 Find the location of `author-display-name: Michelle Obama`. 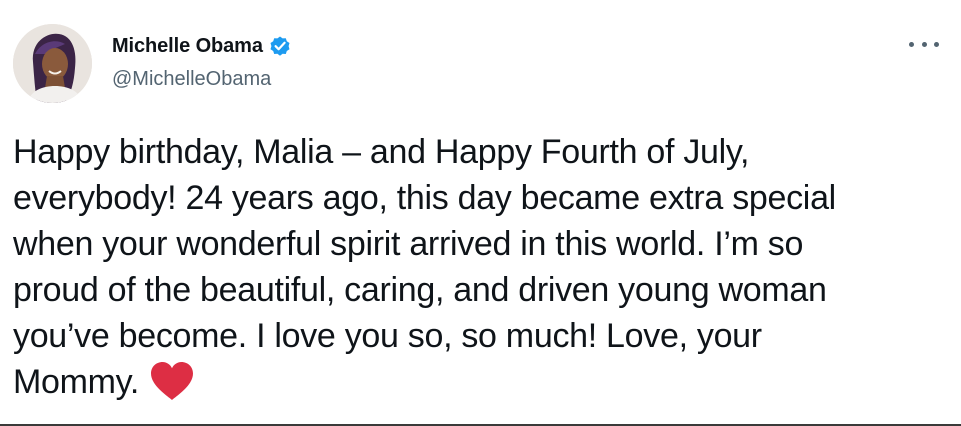

author-display-name: Michelle Obama is located at coordinates (187, 46).